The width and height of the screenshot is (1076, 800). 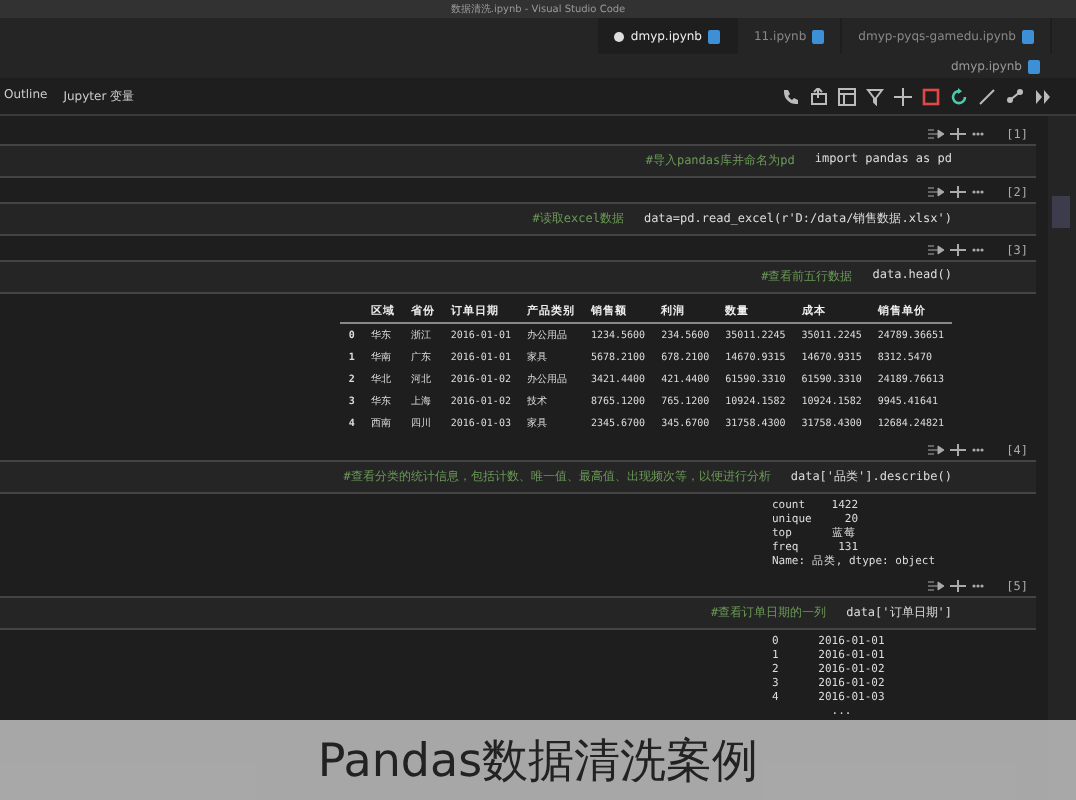 What do you see at coordinates (1043, 96) in the screenshot?
I see `run-all-icon` at bounding box center [1043, 96].